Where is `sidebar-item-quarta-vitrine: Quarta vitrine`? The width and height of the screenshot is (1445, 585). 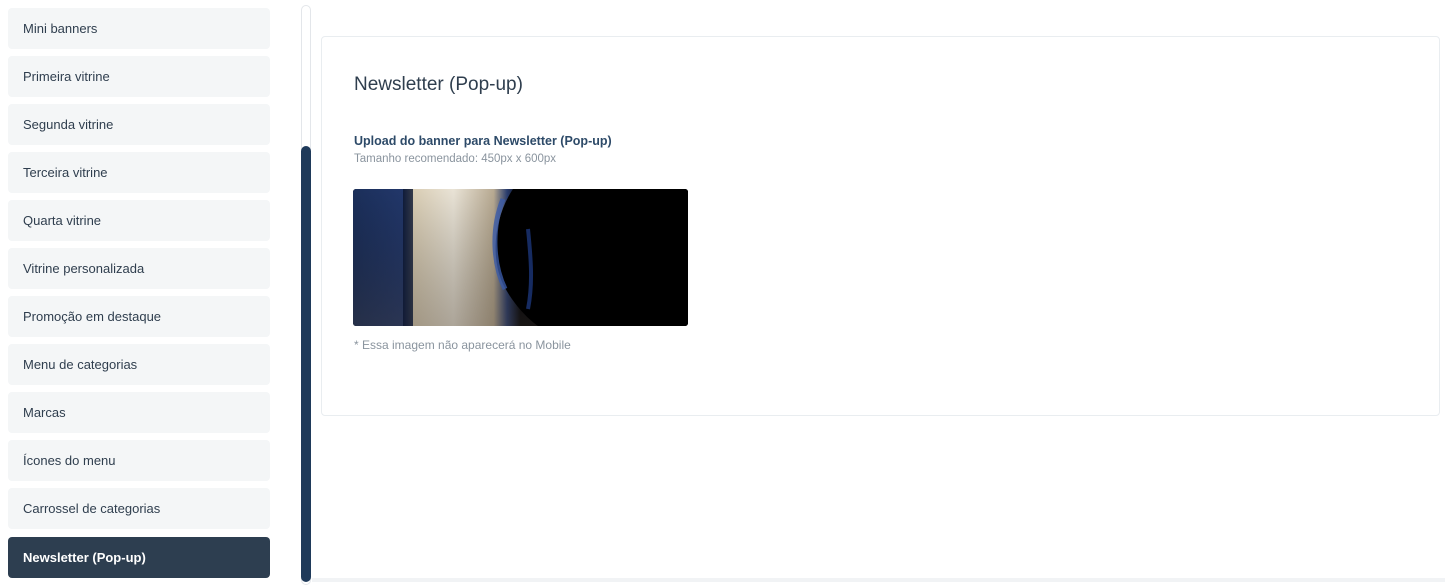
sidebar-item-quarta-vitrine: Quarta vitrine is located at coordinates (139, 220).